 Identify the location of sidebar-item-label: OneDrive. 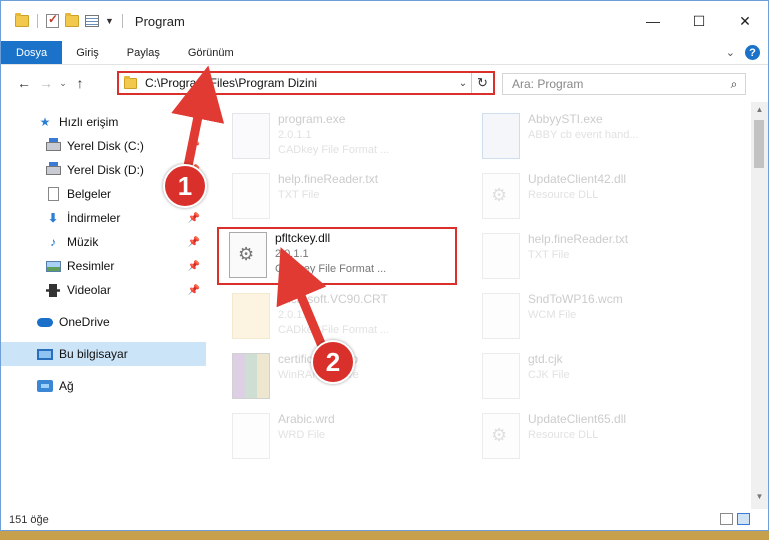
(84, 322).